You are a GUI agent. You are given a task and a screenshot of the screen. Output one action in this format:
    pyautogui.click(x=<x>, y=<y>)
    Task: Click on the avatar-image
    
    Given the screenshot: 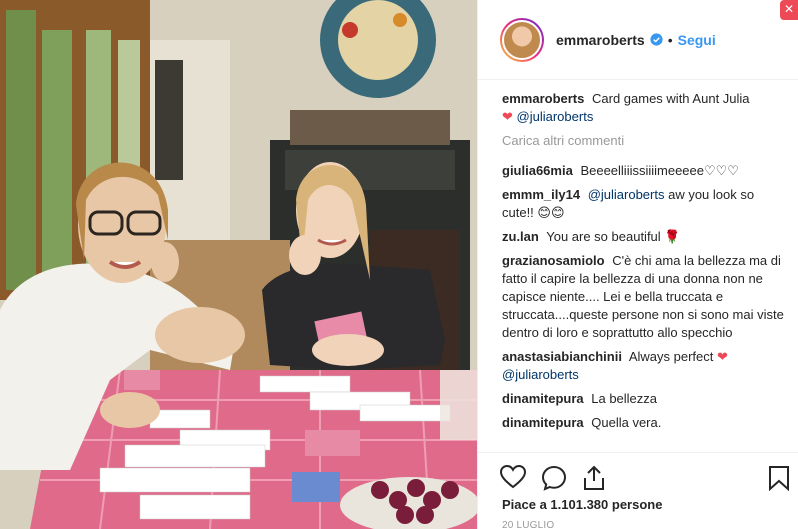 What is the action you would take?
    pyautogui.click(x=522, y=39)
    